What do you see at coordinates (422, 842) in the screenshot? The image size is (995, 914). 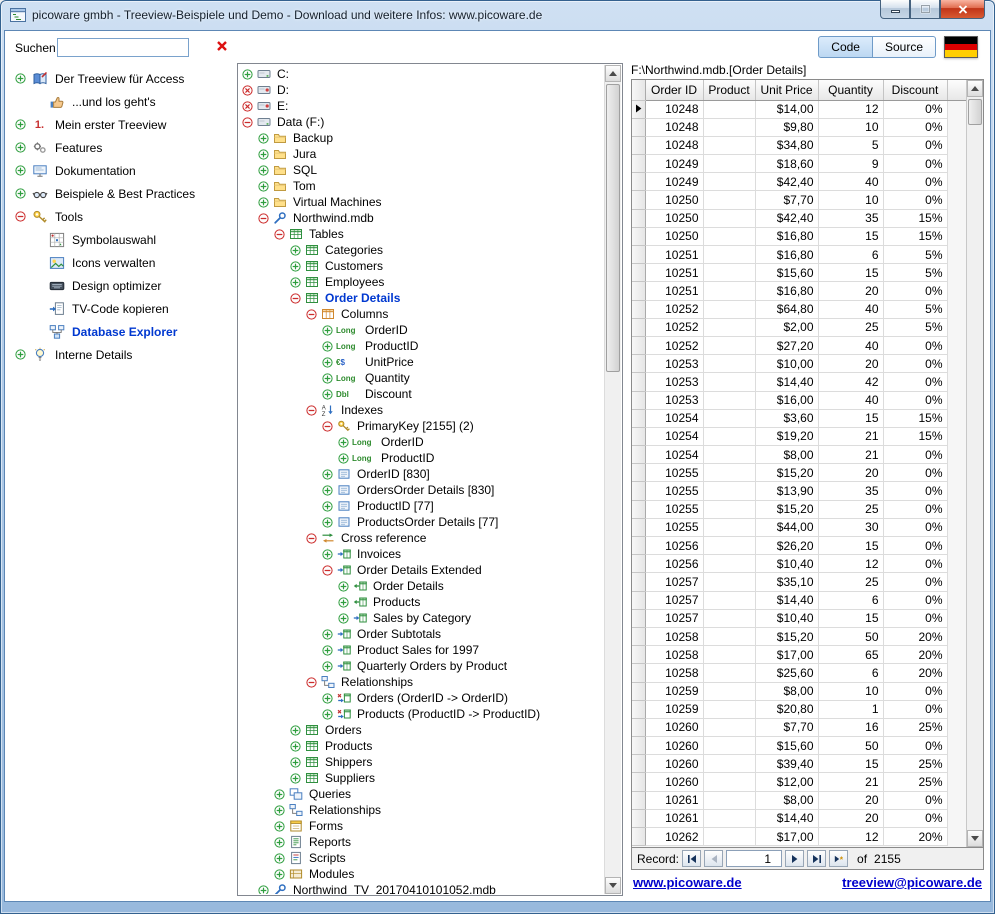 I see `tree-item: Reports` at bounding box center [422, 842].